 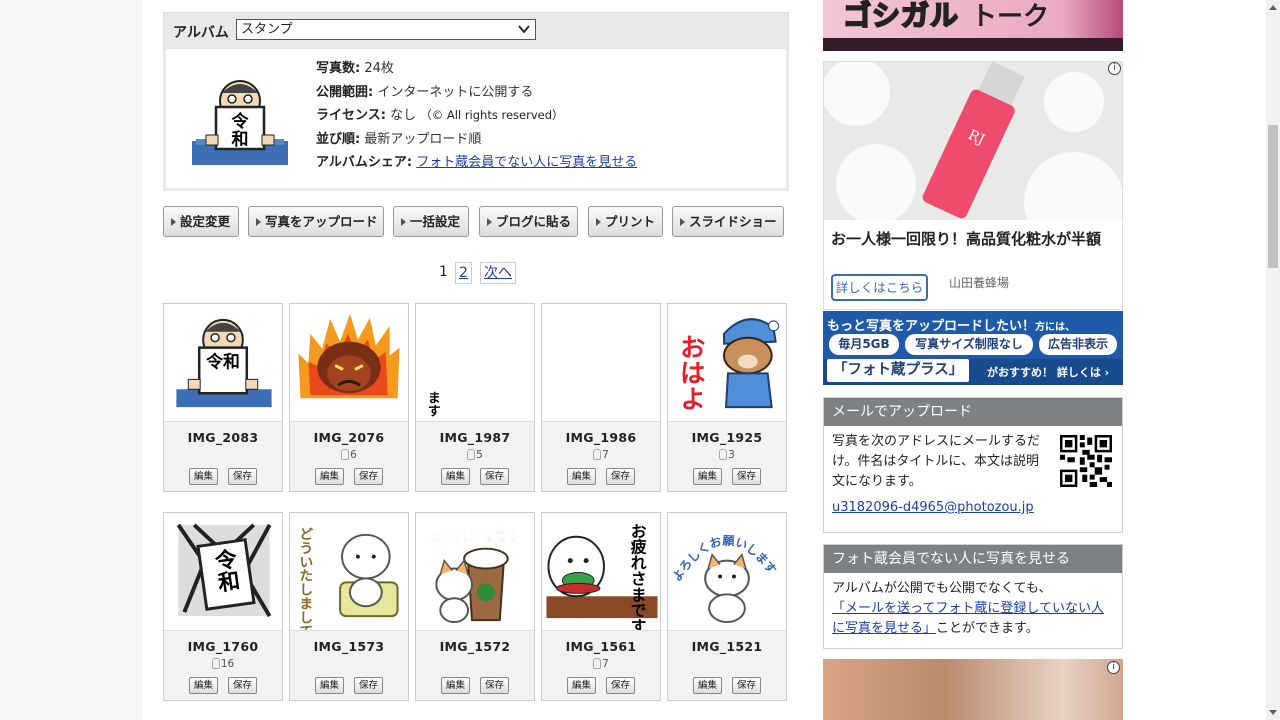 What do you see at coordinates (973, 25) in the screenshot?
I see `top-banner-ad: ゴシガル トーク` at bounding box center [973, 25].